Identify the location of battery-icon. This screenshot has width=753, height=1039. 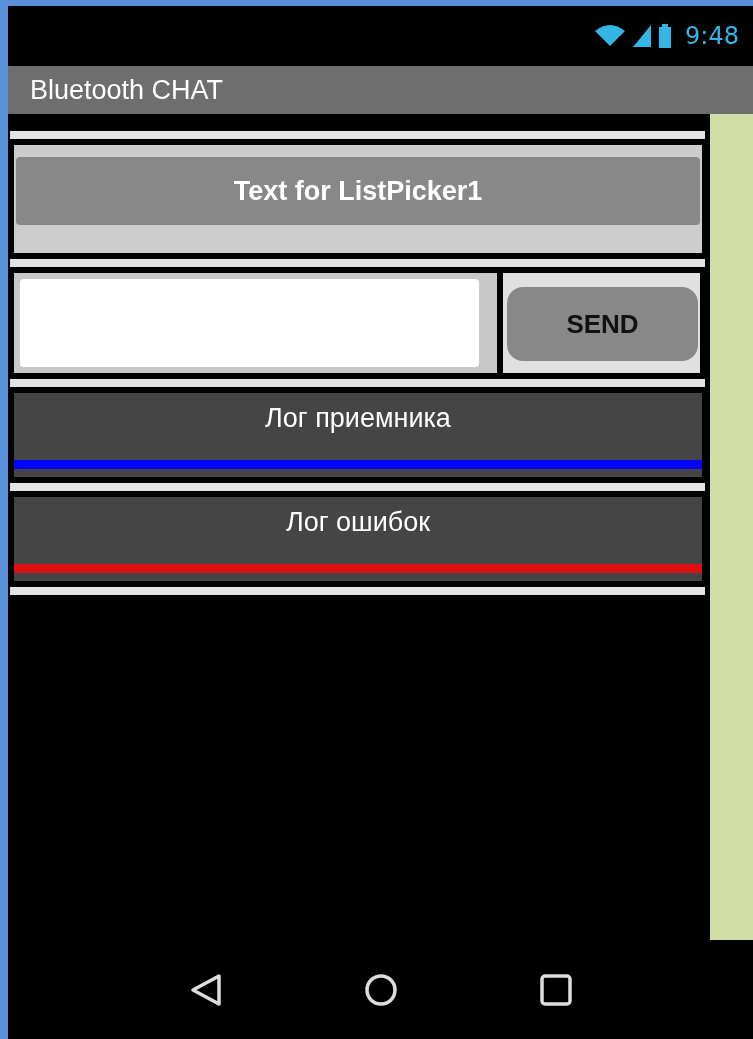
(665, 36).